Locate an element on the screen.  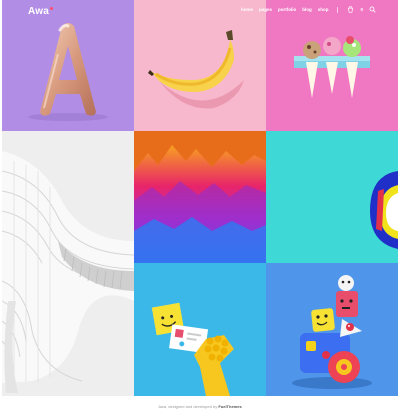
footer-brand-link: FuelThemes is located at coordinates (229, 406).